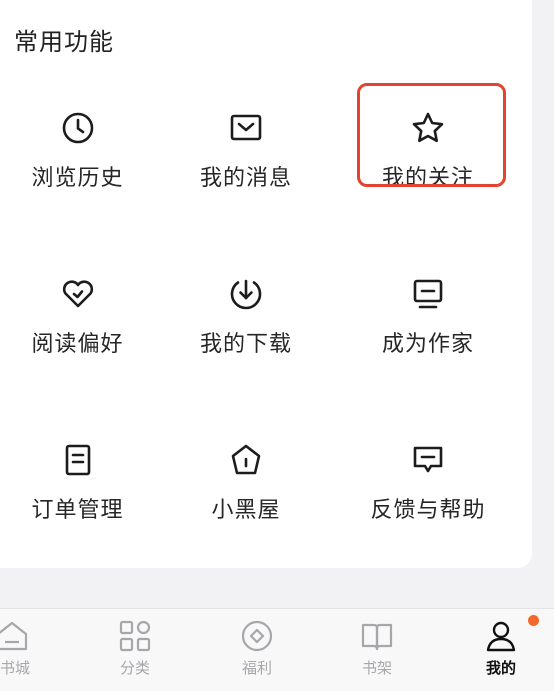  I want to click on tab-mine: 我的, so click(505, 650).